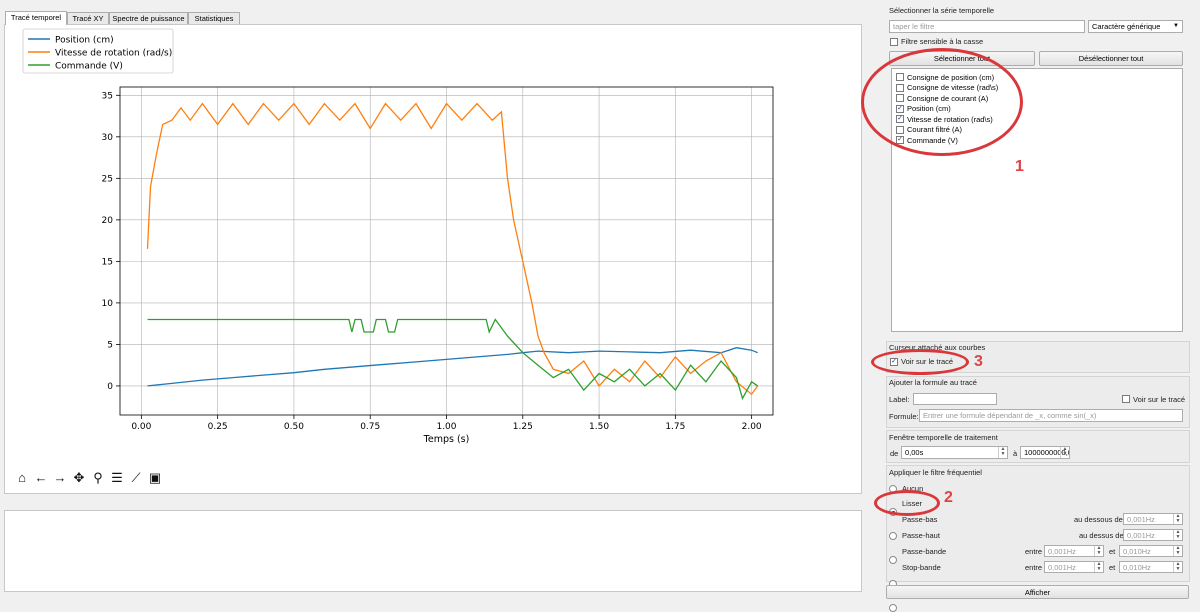 The height and width of the screenshot is (612, 1200). Describe the element at coordinates (98, 478) in the screenshot. I see `zoom-icon: ⚲` at that location.